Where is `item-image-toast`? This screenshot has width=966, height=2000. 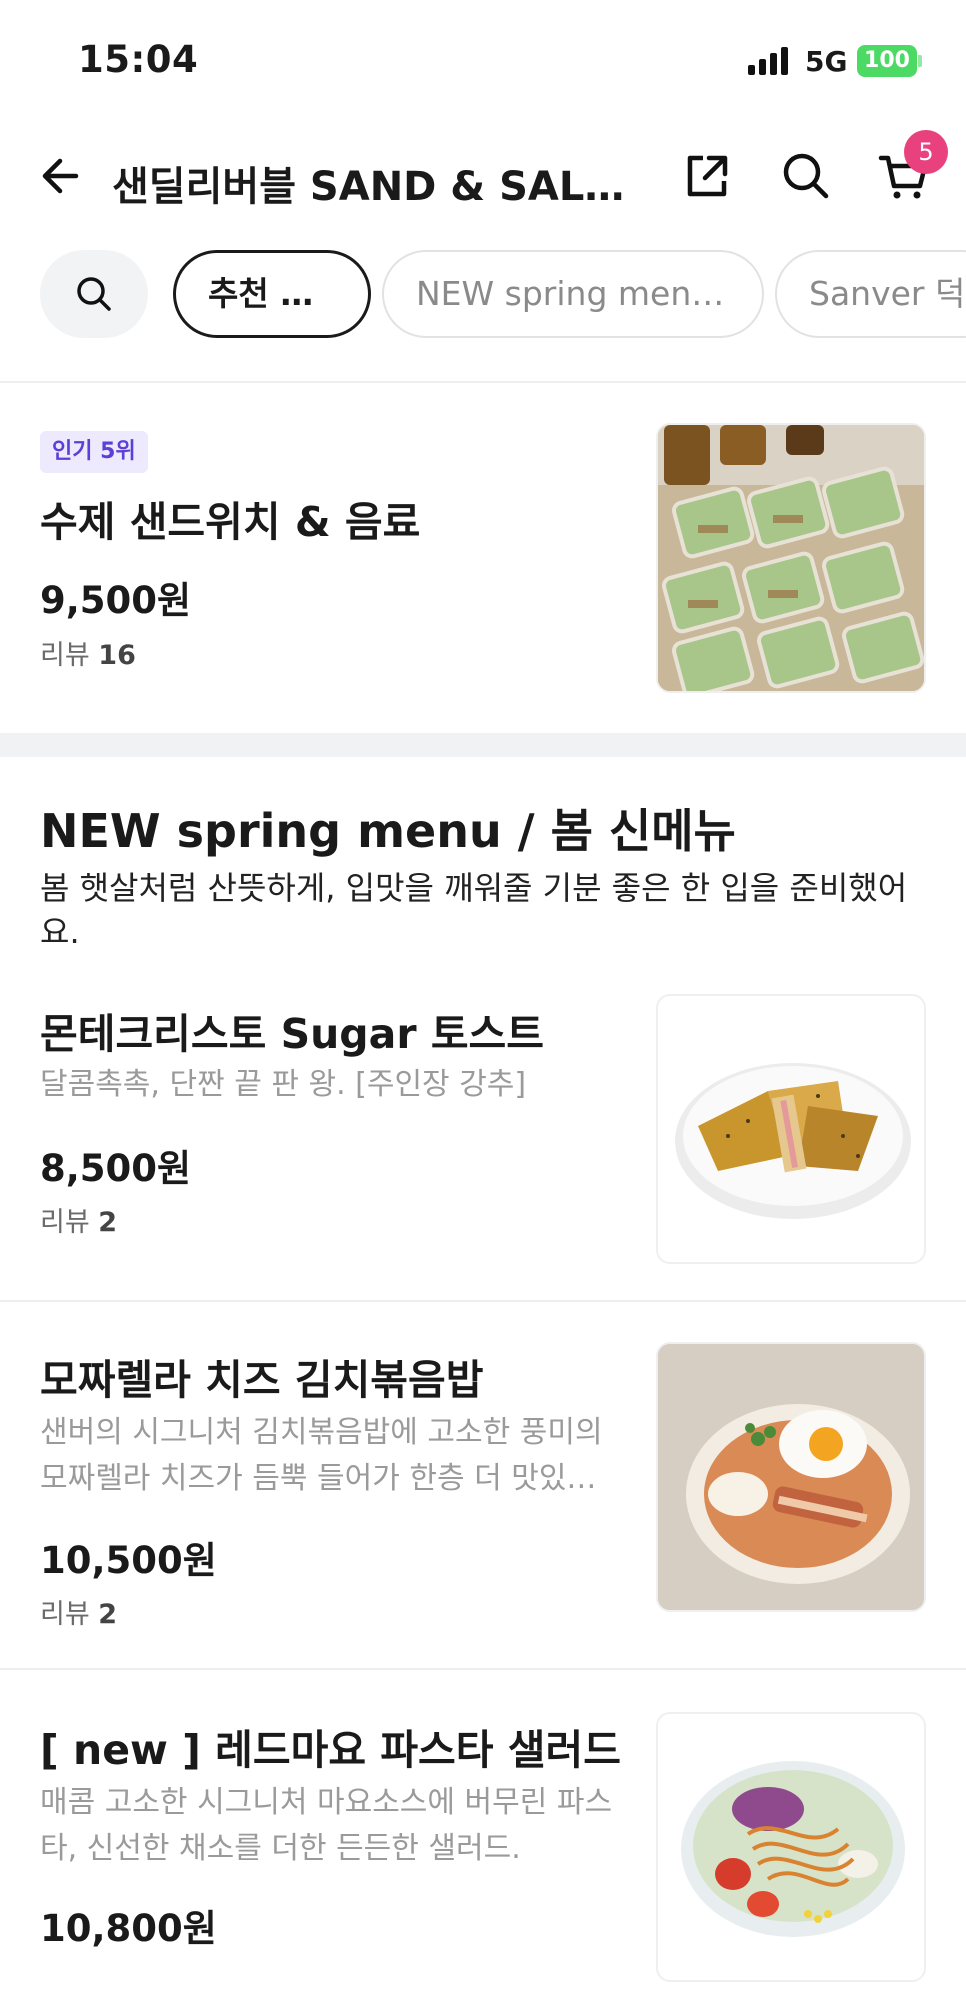
item-image-toast is located at coordinates (791, 1129).